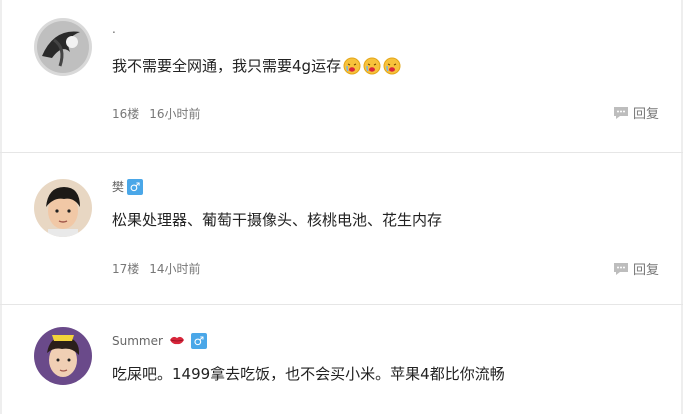 This screenshot has height=414, width=683. I want to click on username: ., so click(114, 29).